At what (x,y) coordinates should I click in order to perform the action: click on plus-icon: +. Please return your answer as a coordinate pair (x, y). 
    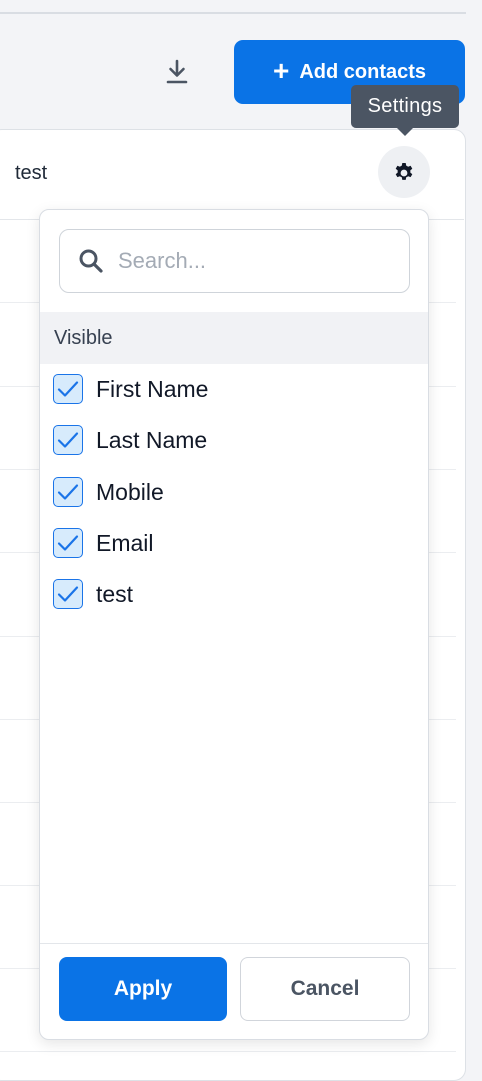
    Looking at the image, I should click on (281, 70).